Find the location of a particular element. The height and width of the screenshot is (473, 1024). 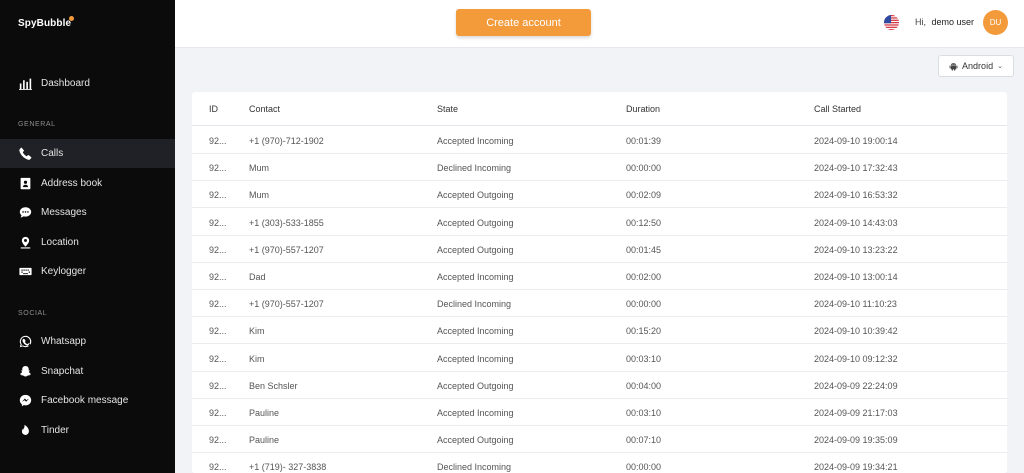

cell-contact: Kim is located at coordinates (257, 331).